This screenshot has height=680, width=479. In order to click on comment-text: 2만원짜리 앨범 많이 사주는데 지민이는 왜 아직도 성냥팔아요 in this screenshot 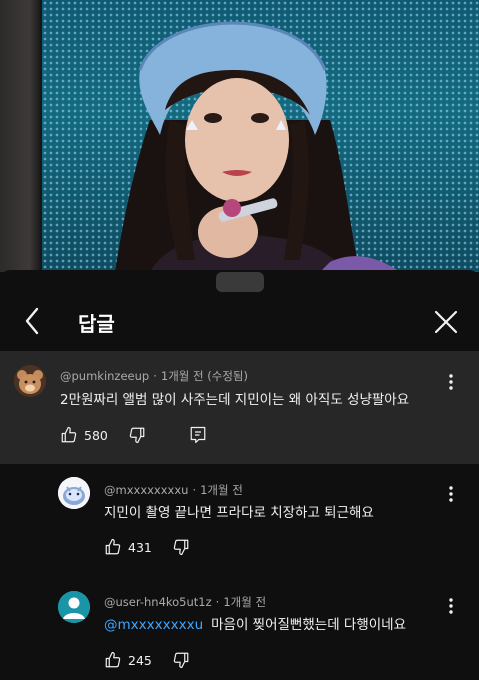, I will do `click(235, 400)`.